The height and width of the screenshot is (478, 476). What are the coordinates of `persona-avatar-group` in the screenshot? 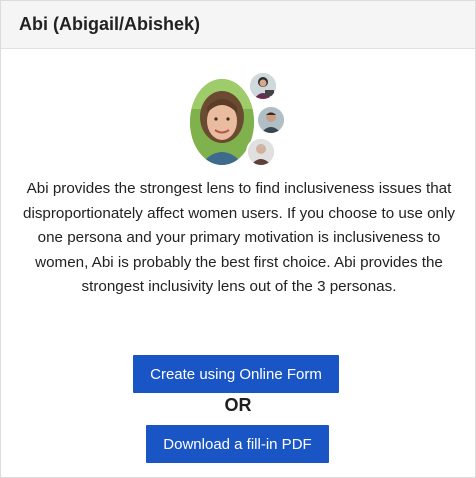 It's located at (240, 121).